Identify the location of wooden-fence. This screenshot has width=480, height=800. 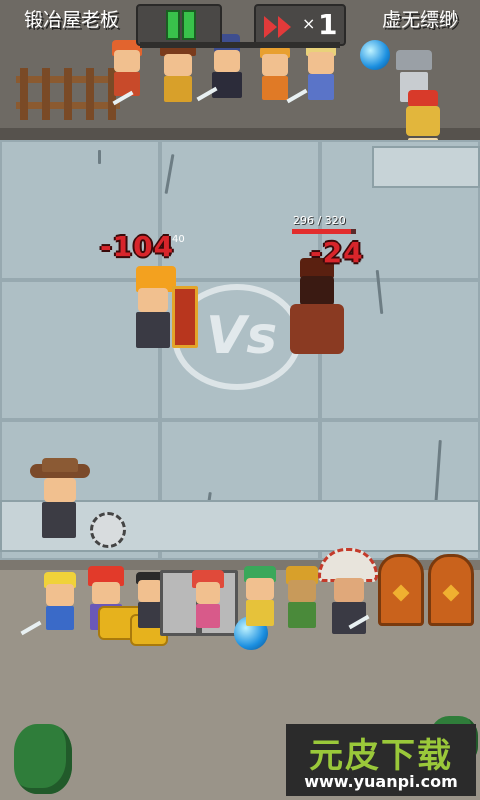
(68, 93).